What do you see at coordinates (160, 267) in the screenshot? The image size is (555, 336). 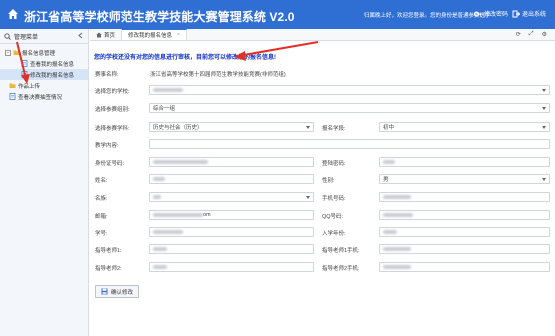 I see `teacher2-value` at bounding box center [160, 267].